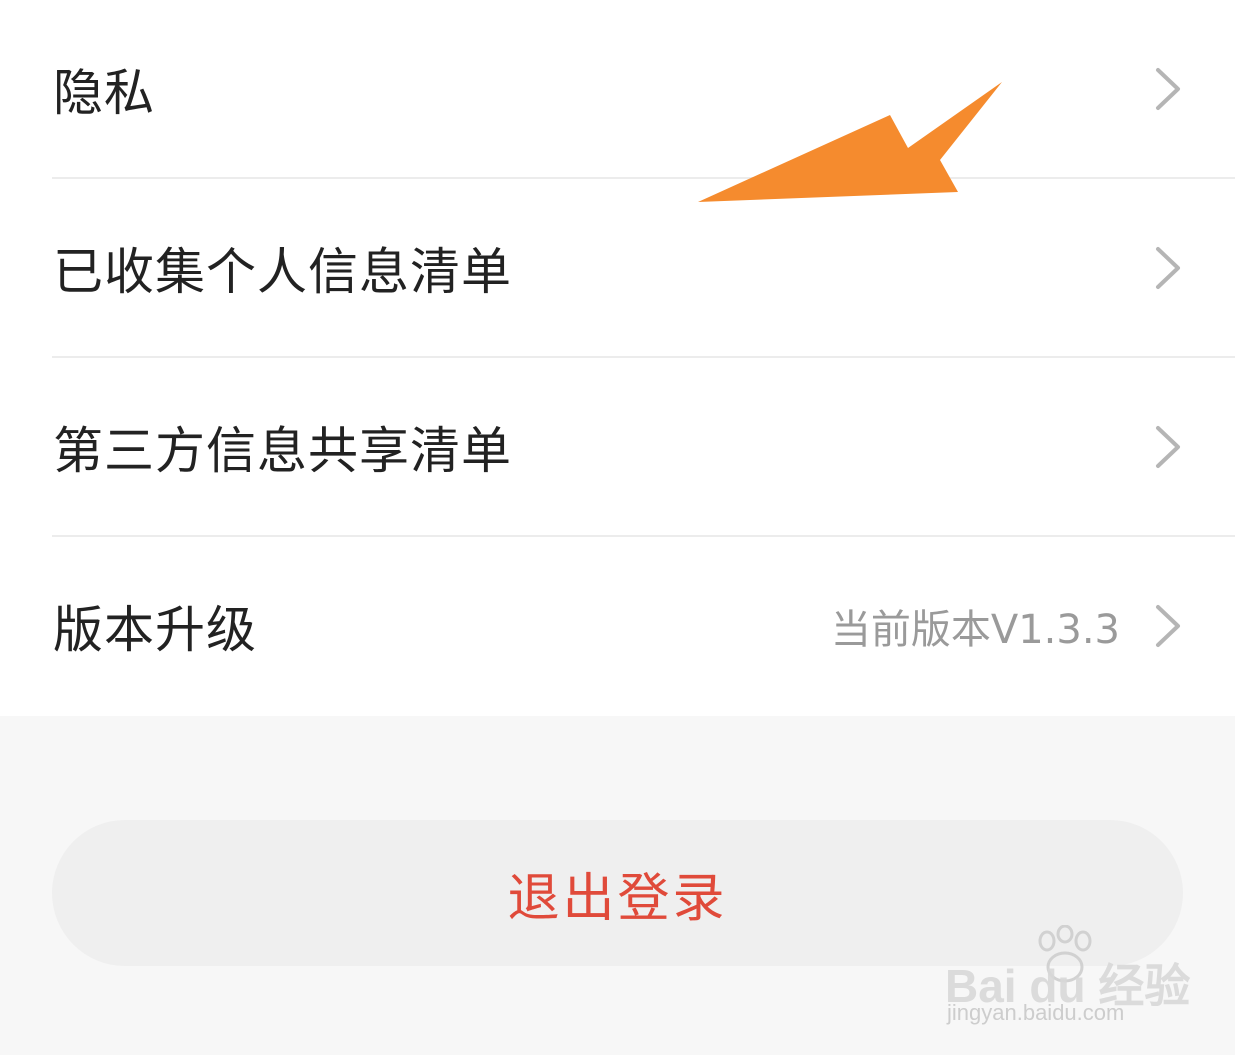 This screenshot has width=1235, height=1055. What do you see at coordinates (1067, 980) in the screenshot?
I see `baidu-jingyan-watermark: Bai du 经验 jingyan.baidu.com` at bounding box center [1067, 980].